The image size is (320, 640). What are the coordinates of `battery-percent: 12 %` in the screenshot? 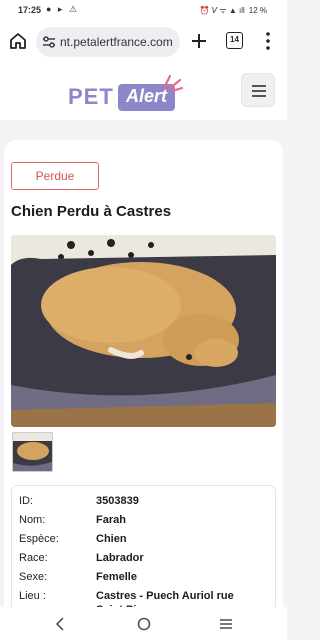 It's located at (257, 10).